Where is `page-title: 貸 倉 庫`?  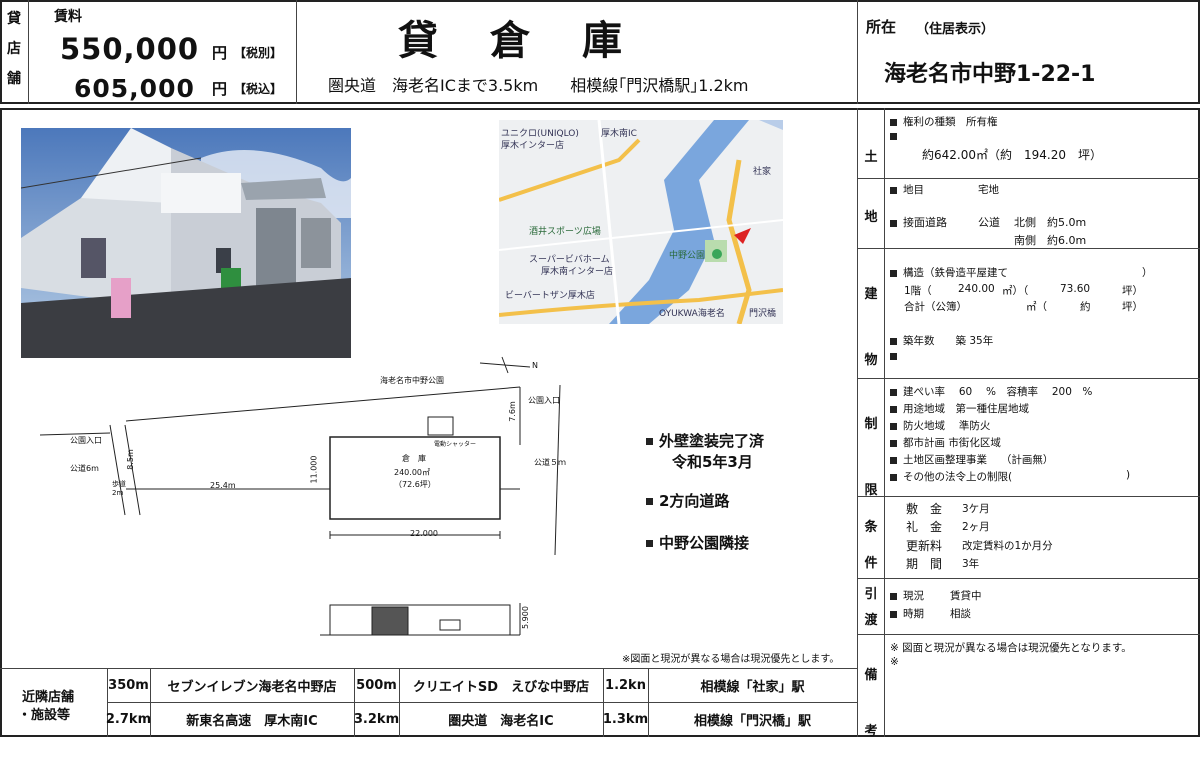 page-title: 貸 倉 庫 is located at coordinates (513, 41).